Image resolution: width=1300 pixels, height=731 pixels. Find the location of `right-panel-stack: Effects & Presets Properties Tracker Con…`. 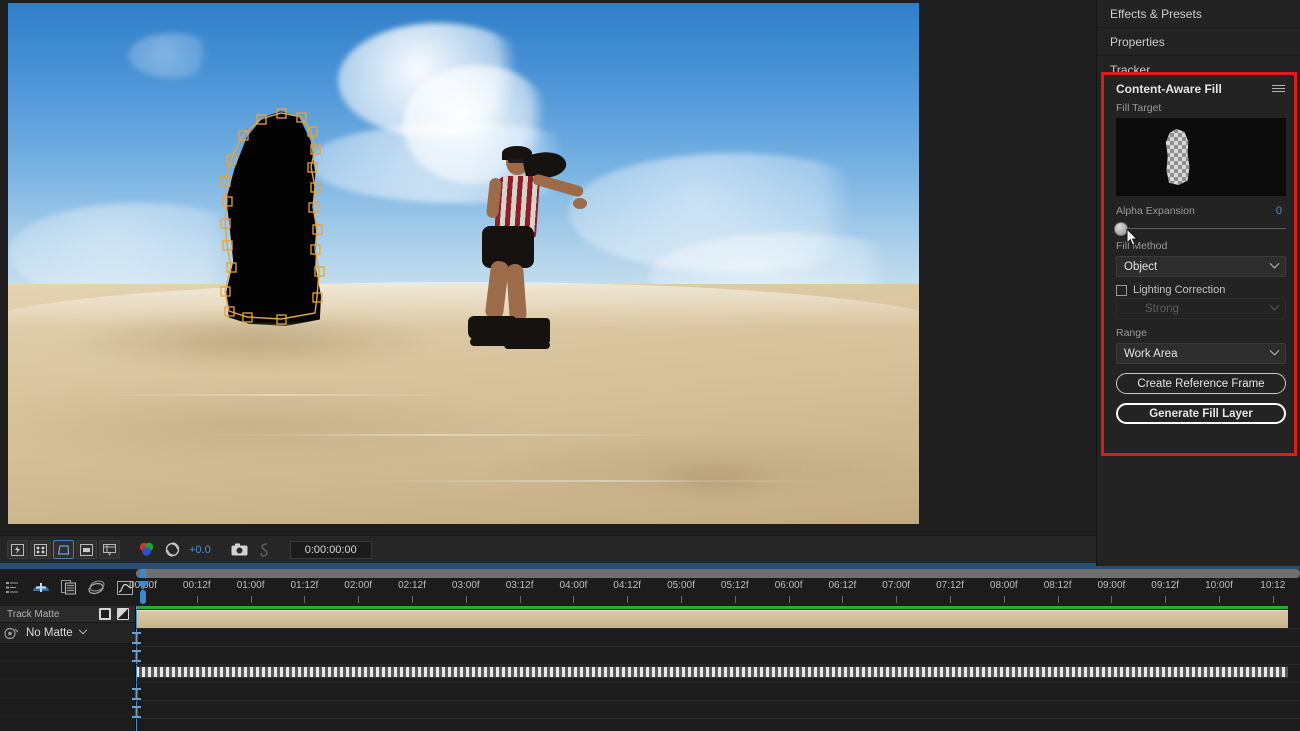

right-panel-stack: Effects & Presets Properties Tracker Con… is located at coordinates (1198, 283).